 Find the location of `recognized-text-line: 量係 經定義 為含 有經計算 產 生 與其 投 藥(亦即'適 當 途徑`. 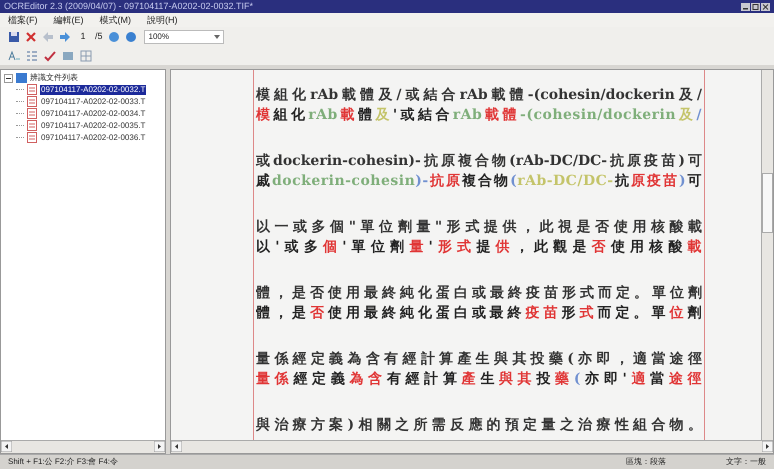

recognized-text-line: 量係 經定義 為含 有經計算 產 生 與其 投 藥(亦即'適 當 途徑 is located at coordinates (479, 379).